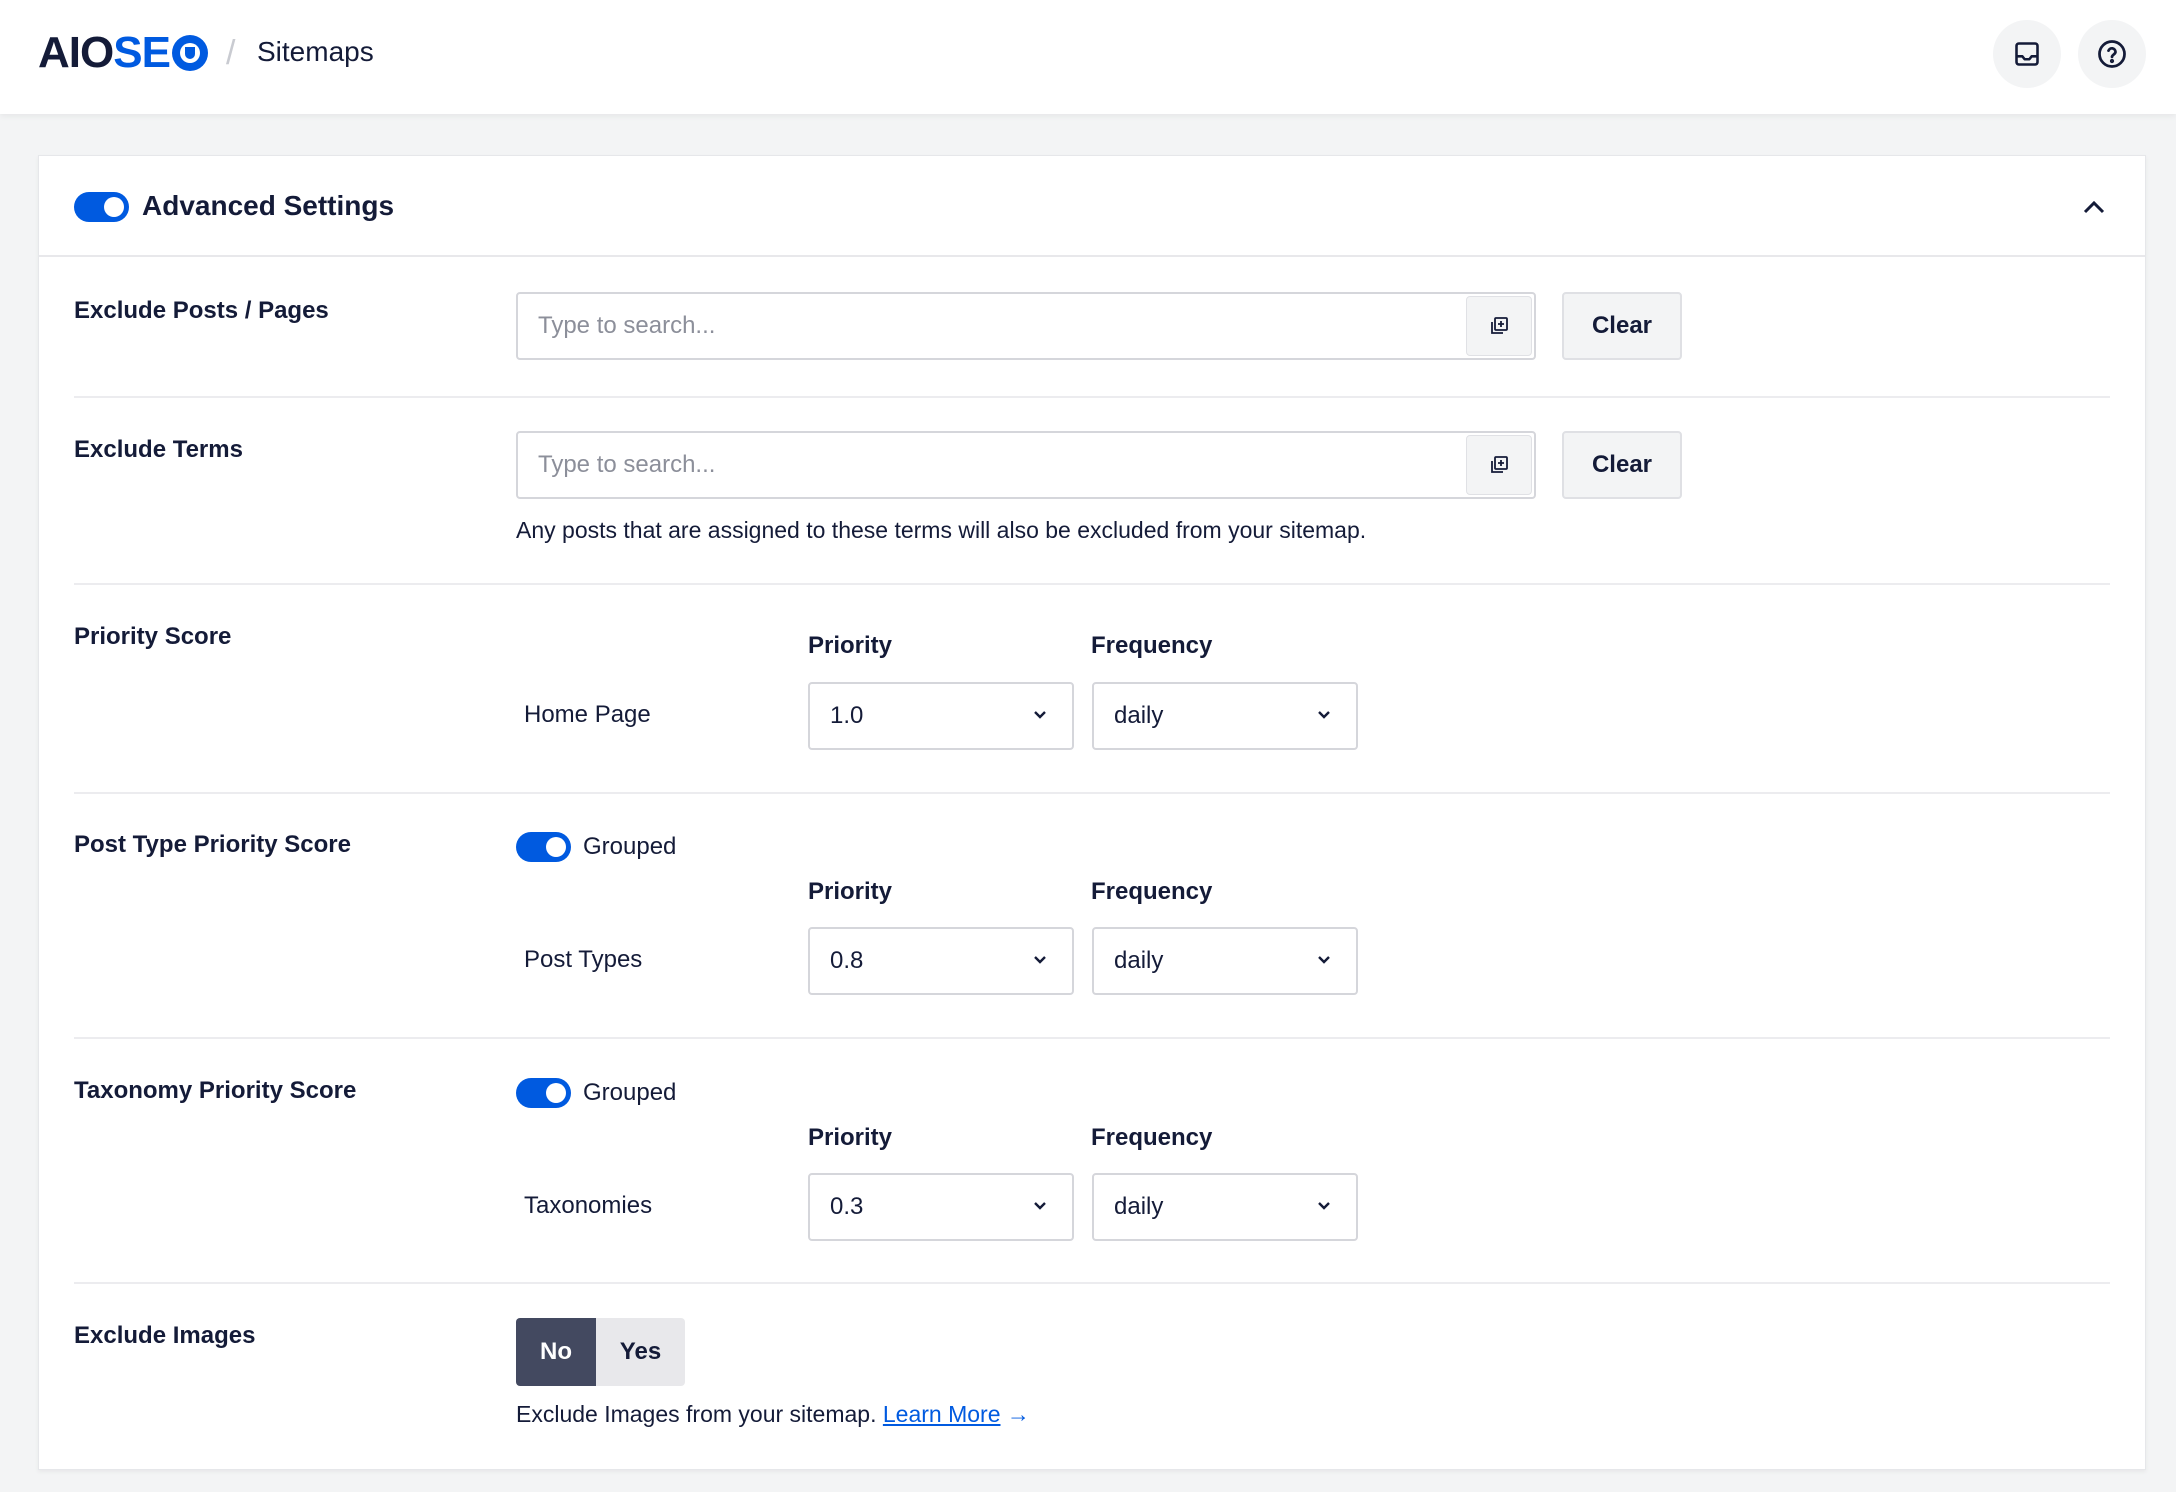  What do you see at coordinates (1088, 57) in the screenshot?
I see `top-bar: AIO SE / Sitemaps` at bounding box center [1088, 57].